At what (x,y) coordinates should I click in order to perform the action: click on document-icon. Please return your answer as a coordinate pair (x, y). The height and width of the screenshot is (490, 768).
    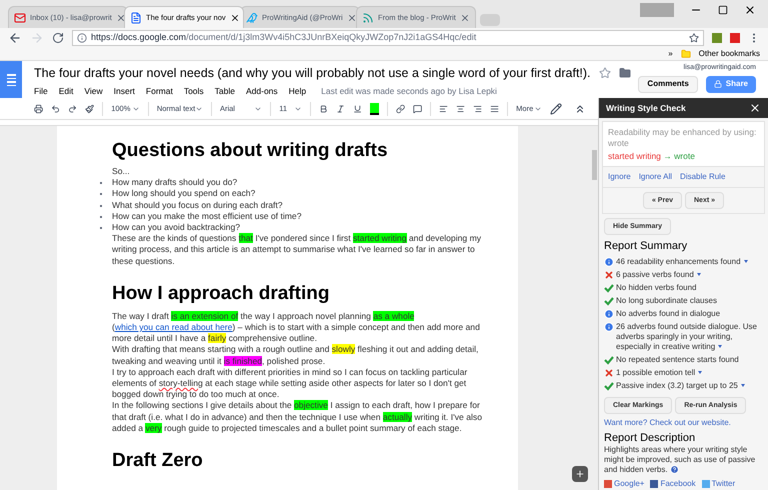
    Looking at the image, I should click on (136, 18).